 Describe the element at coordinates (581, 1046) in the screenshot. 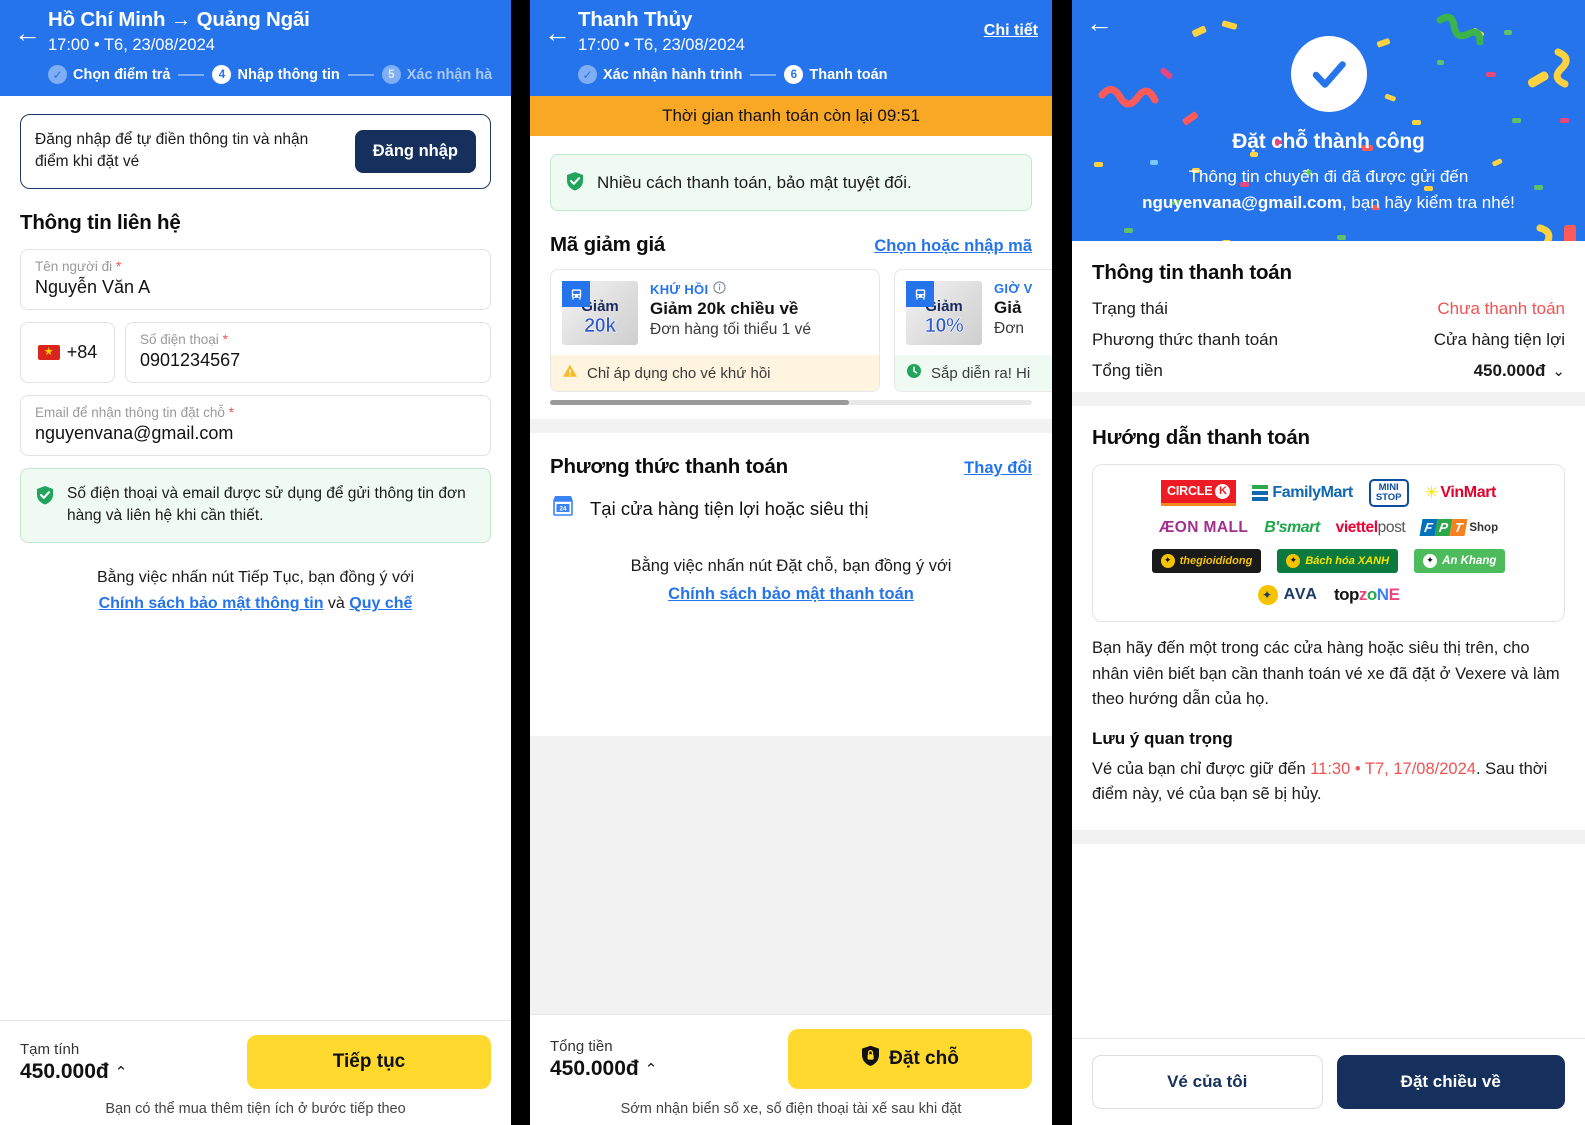

I see `total-label: Tổng tiền` at that location.